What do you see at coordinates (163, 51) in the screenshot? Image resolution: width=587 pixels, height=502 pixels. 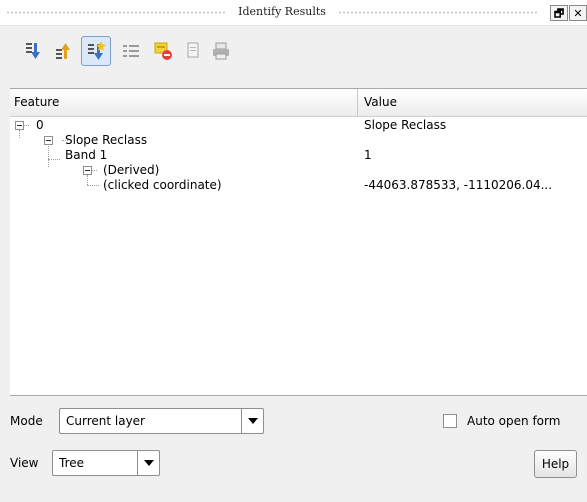 I see `clear-results-icon` at bounding box center [163, 51].